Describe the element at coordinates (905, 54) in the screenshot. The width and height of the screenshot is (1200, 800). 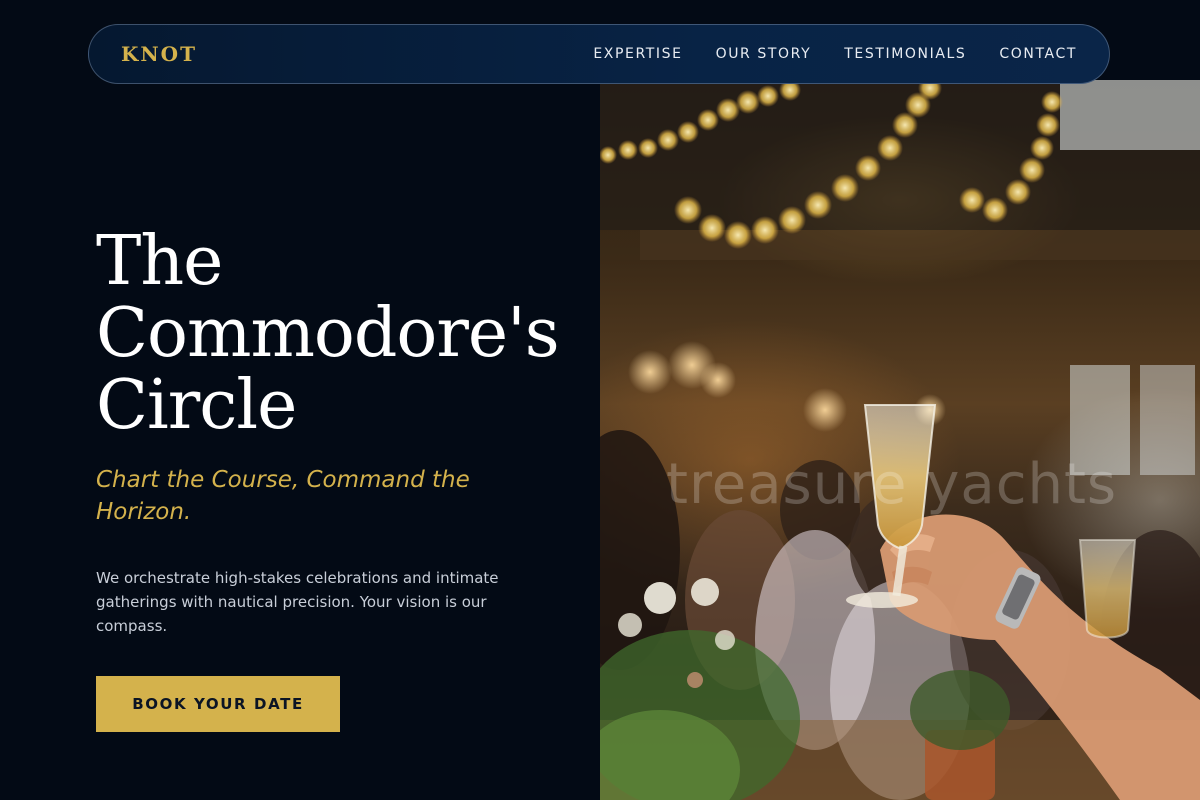
I see `nav-link-testimonials: TESTIMONIALS` at that location.